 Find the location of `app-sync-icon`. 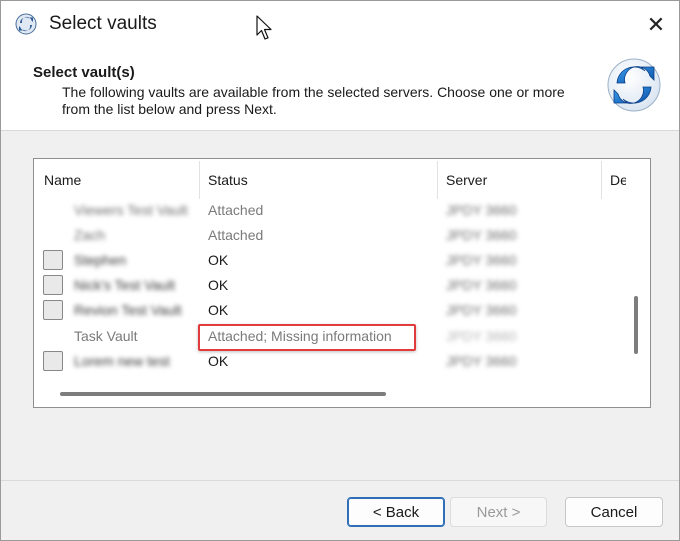

app-sync-icon is located at coordinates (26, 24).